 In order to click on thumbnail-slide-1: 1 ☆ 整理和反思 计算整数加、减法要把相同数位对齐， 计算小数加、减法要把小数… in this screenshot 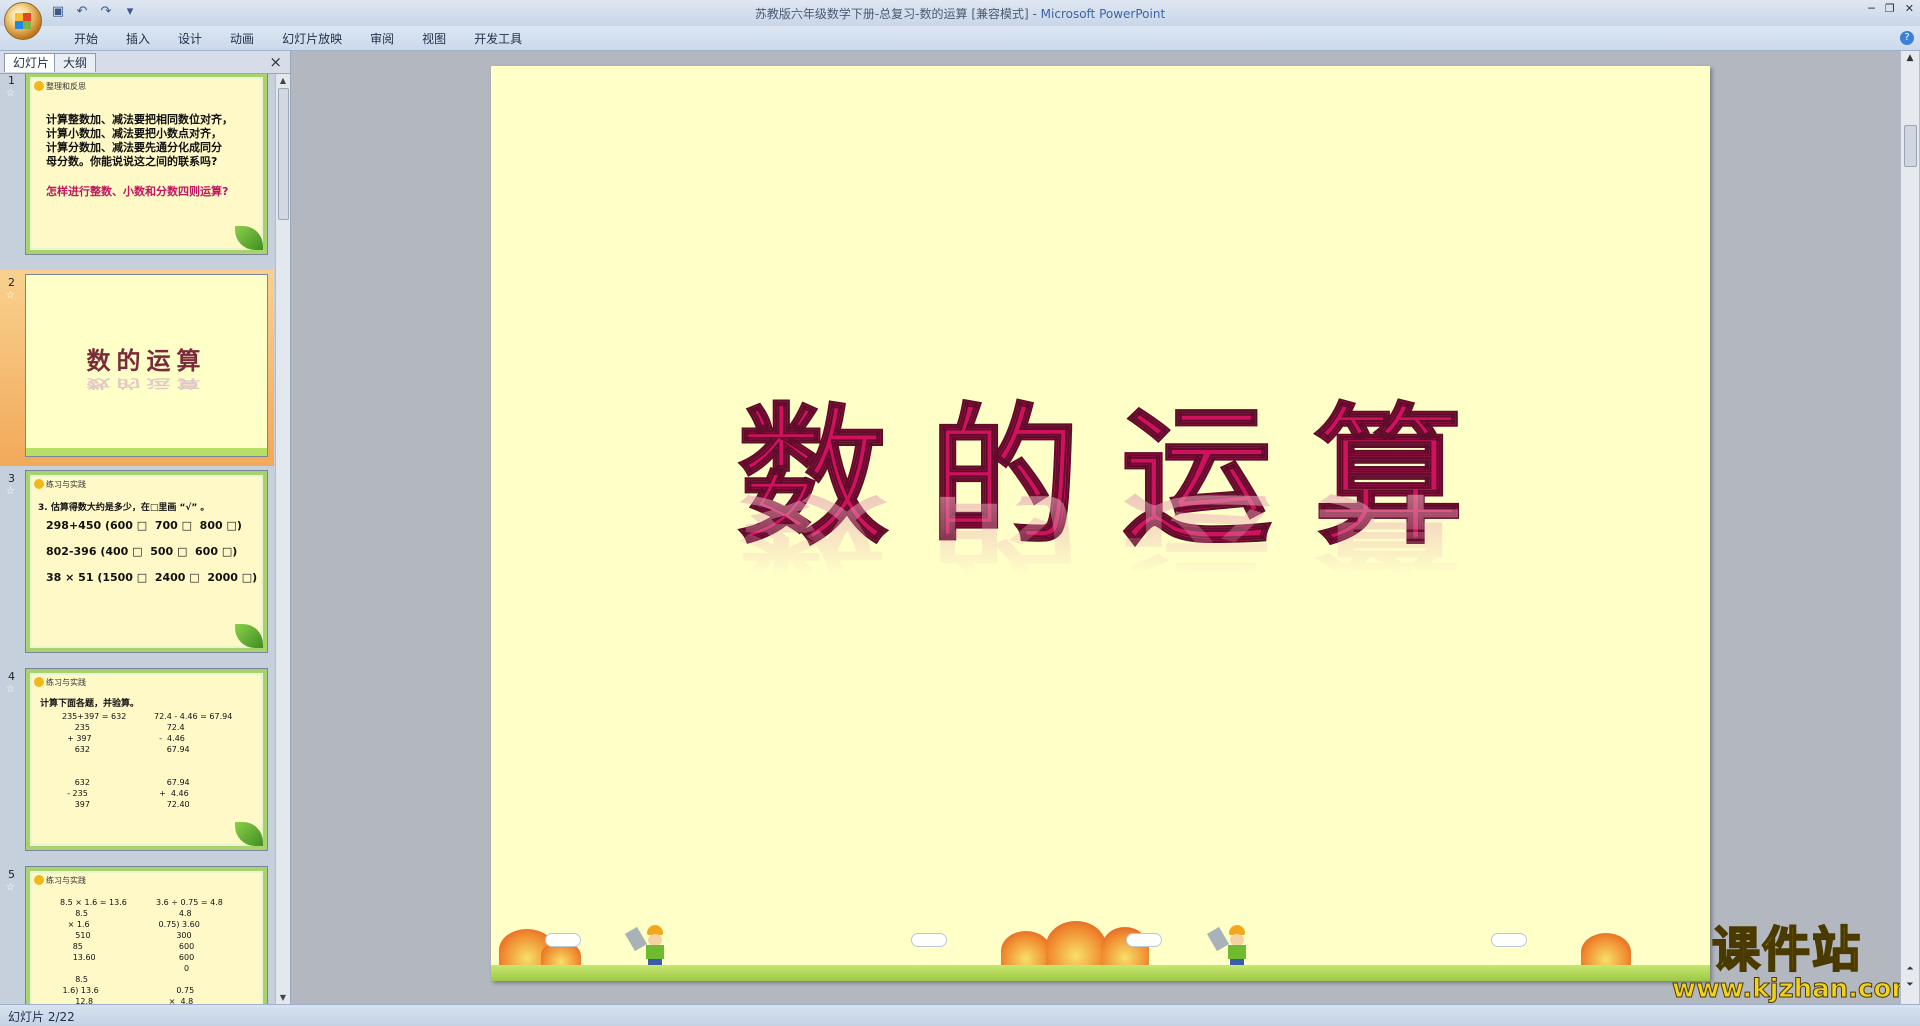, I will do `click(137, 169)`.